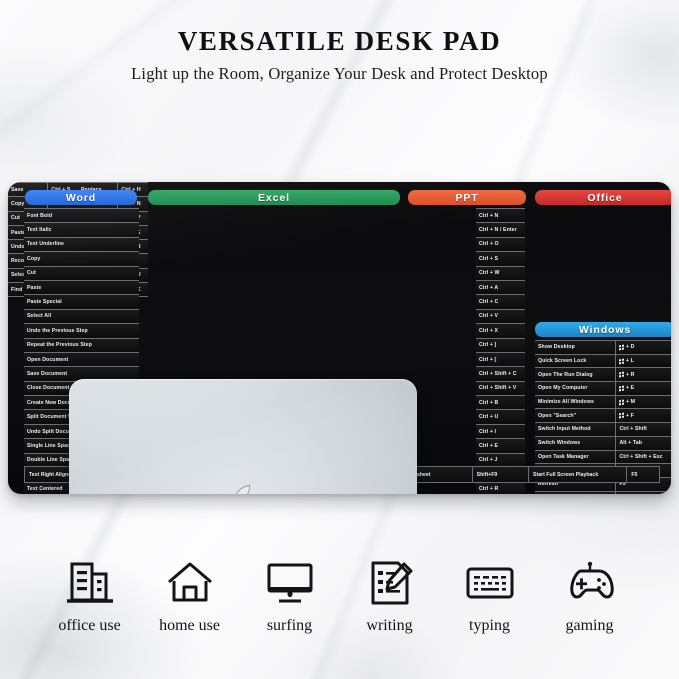  I want to click on shortcut-label: Cut, so click(31, 273).